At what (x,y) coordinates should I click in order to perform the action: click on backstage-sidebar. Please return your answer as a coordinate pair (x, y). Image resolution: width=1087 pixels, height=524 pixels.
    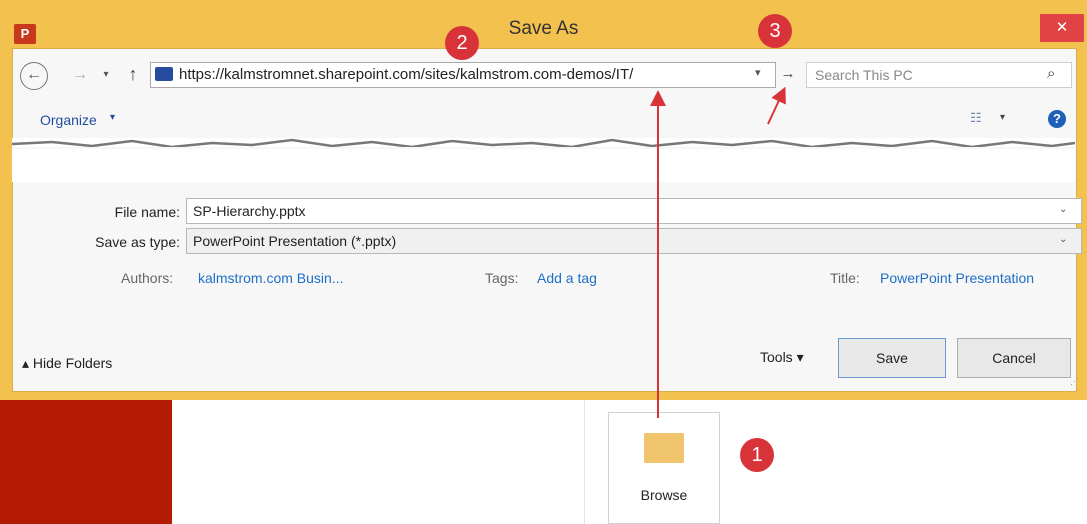
    Looking at the image, I should click on (86, 462).